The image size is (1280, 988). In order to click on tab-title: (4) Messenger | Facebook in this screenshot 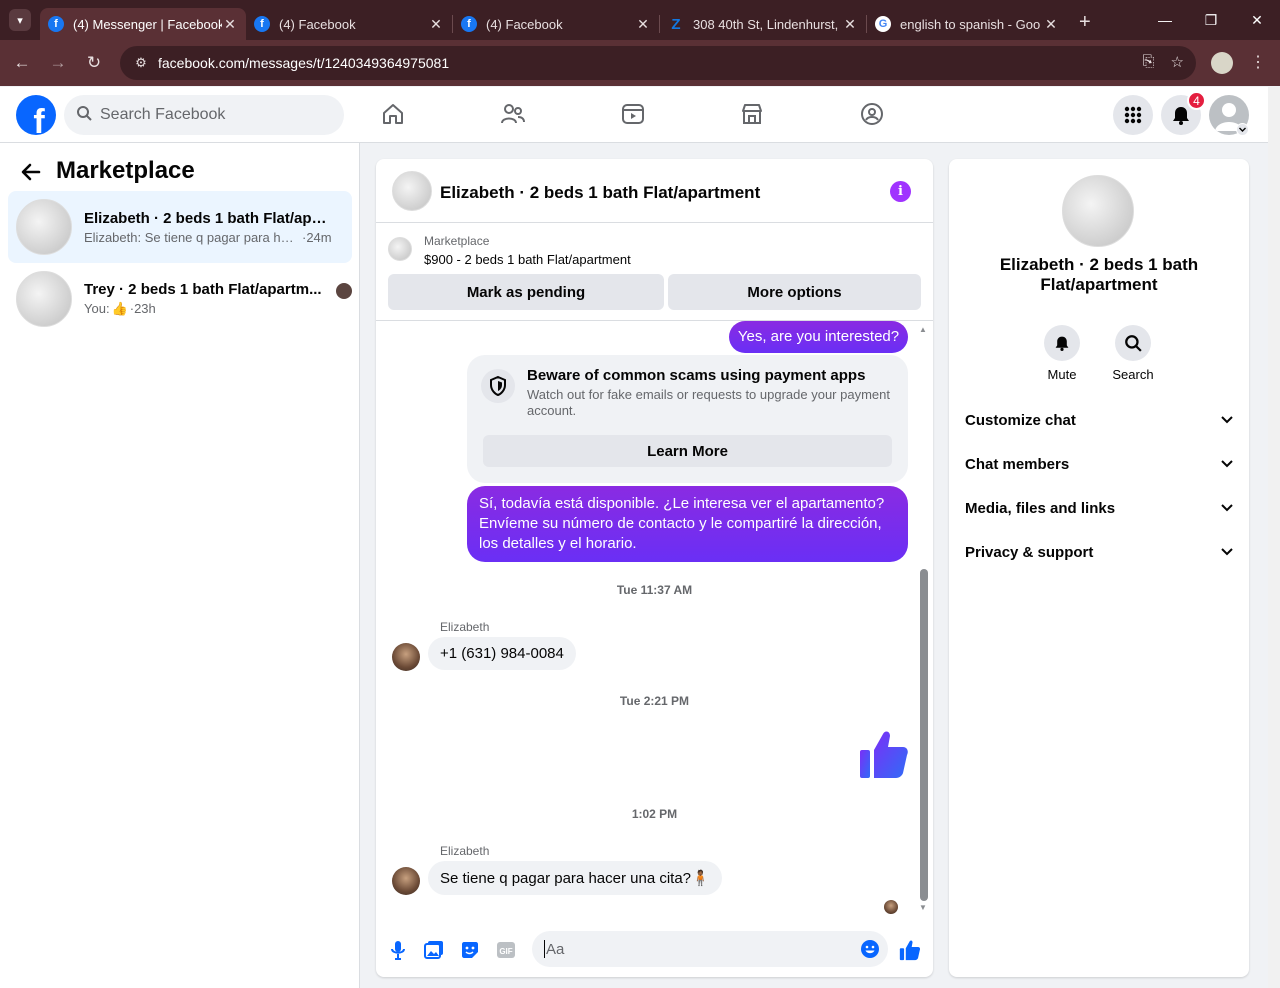, I will do `click(147, 24)`.